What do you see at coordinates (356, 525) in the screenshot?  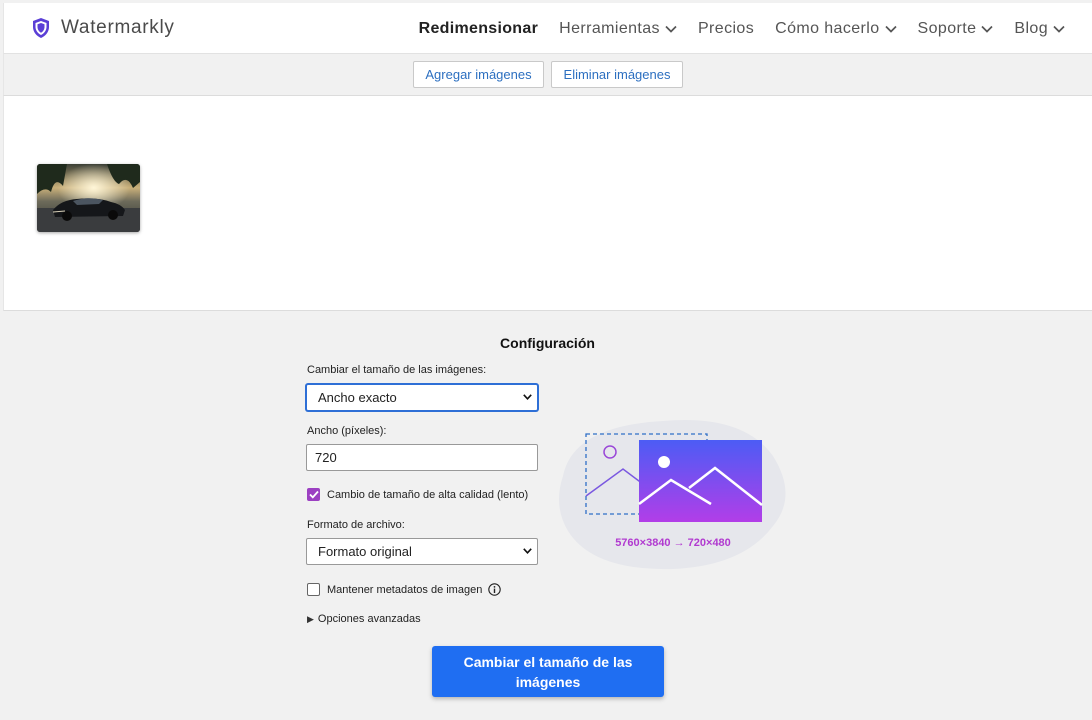 I see `format-label: Formato de archivo:` at bounding box center [356, 525].